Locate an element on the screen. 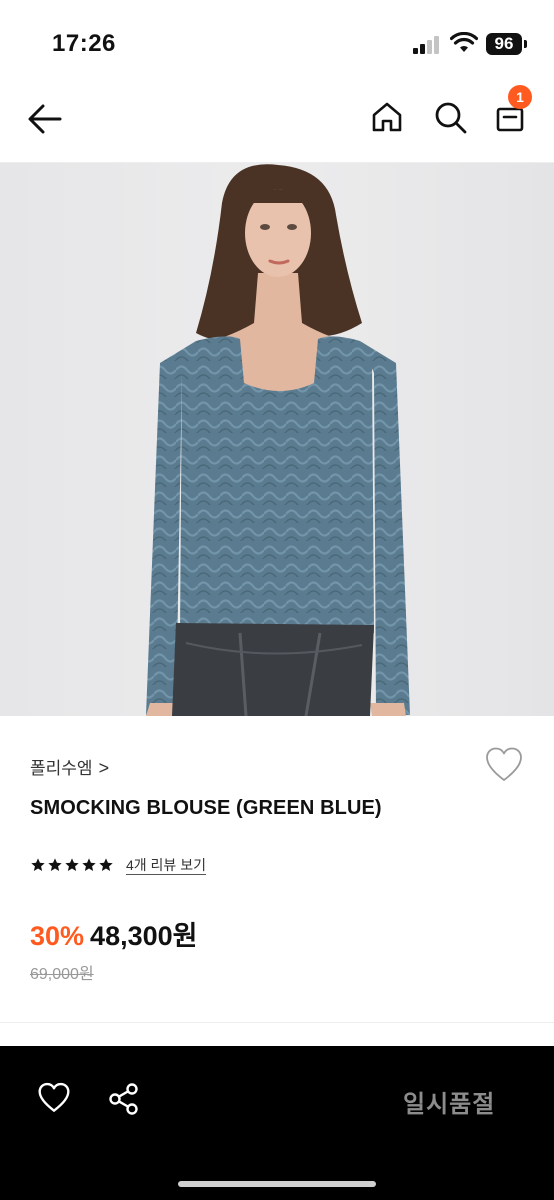 This screenshot has width=554, height=1200. discount-rate: 30% is located at coordinates (57, 936).